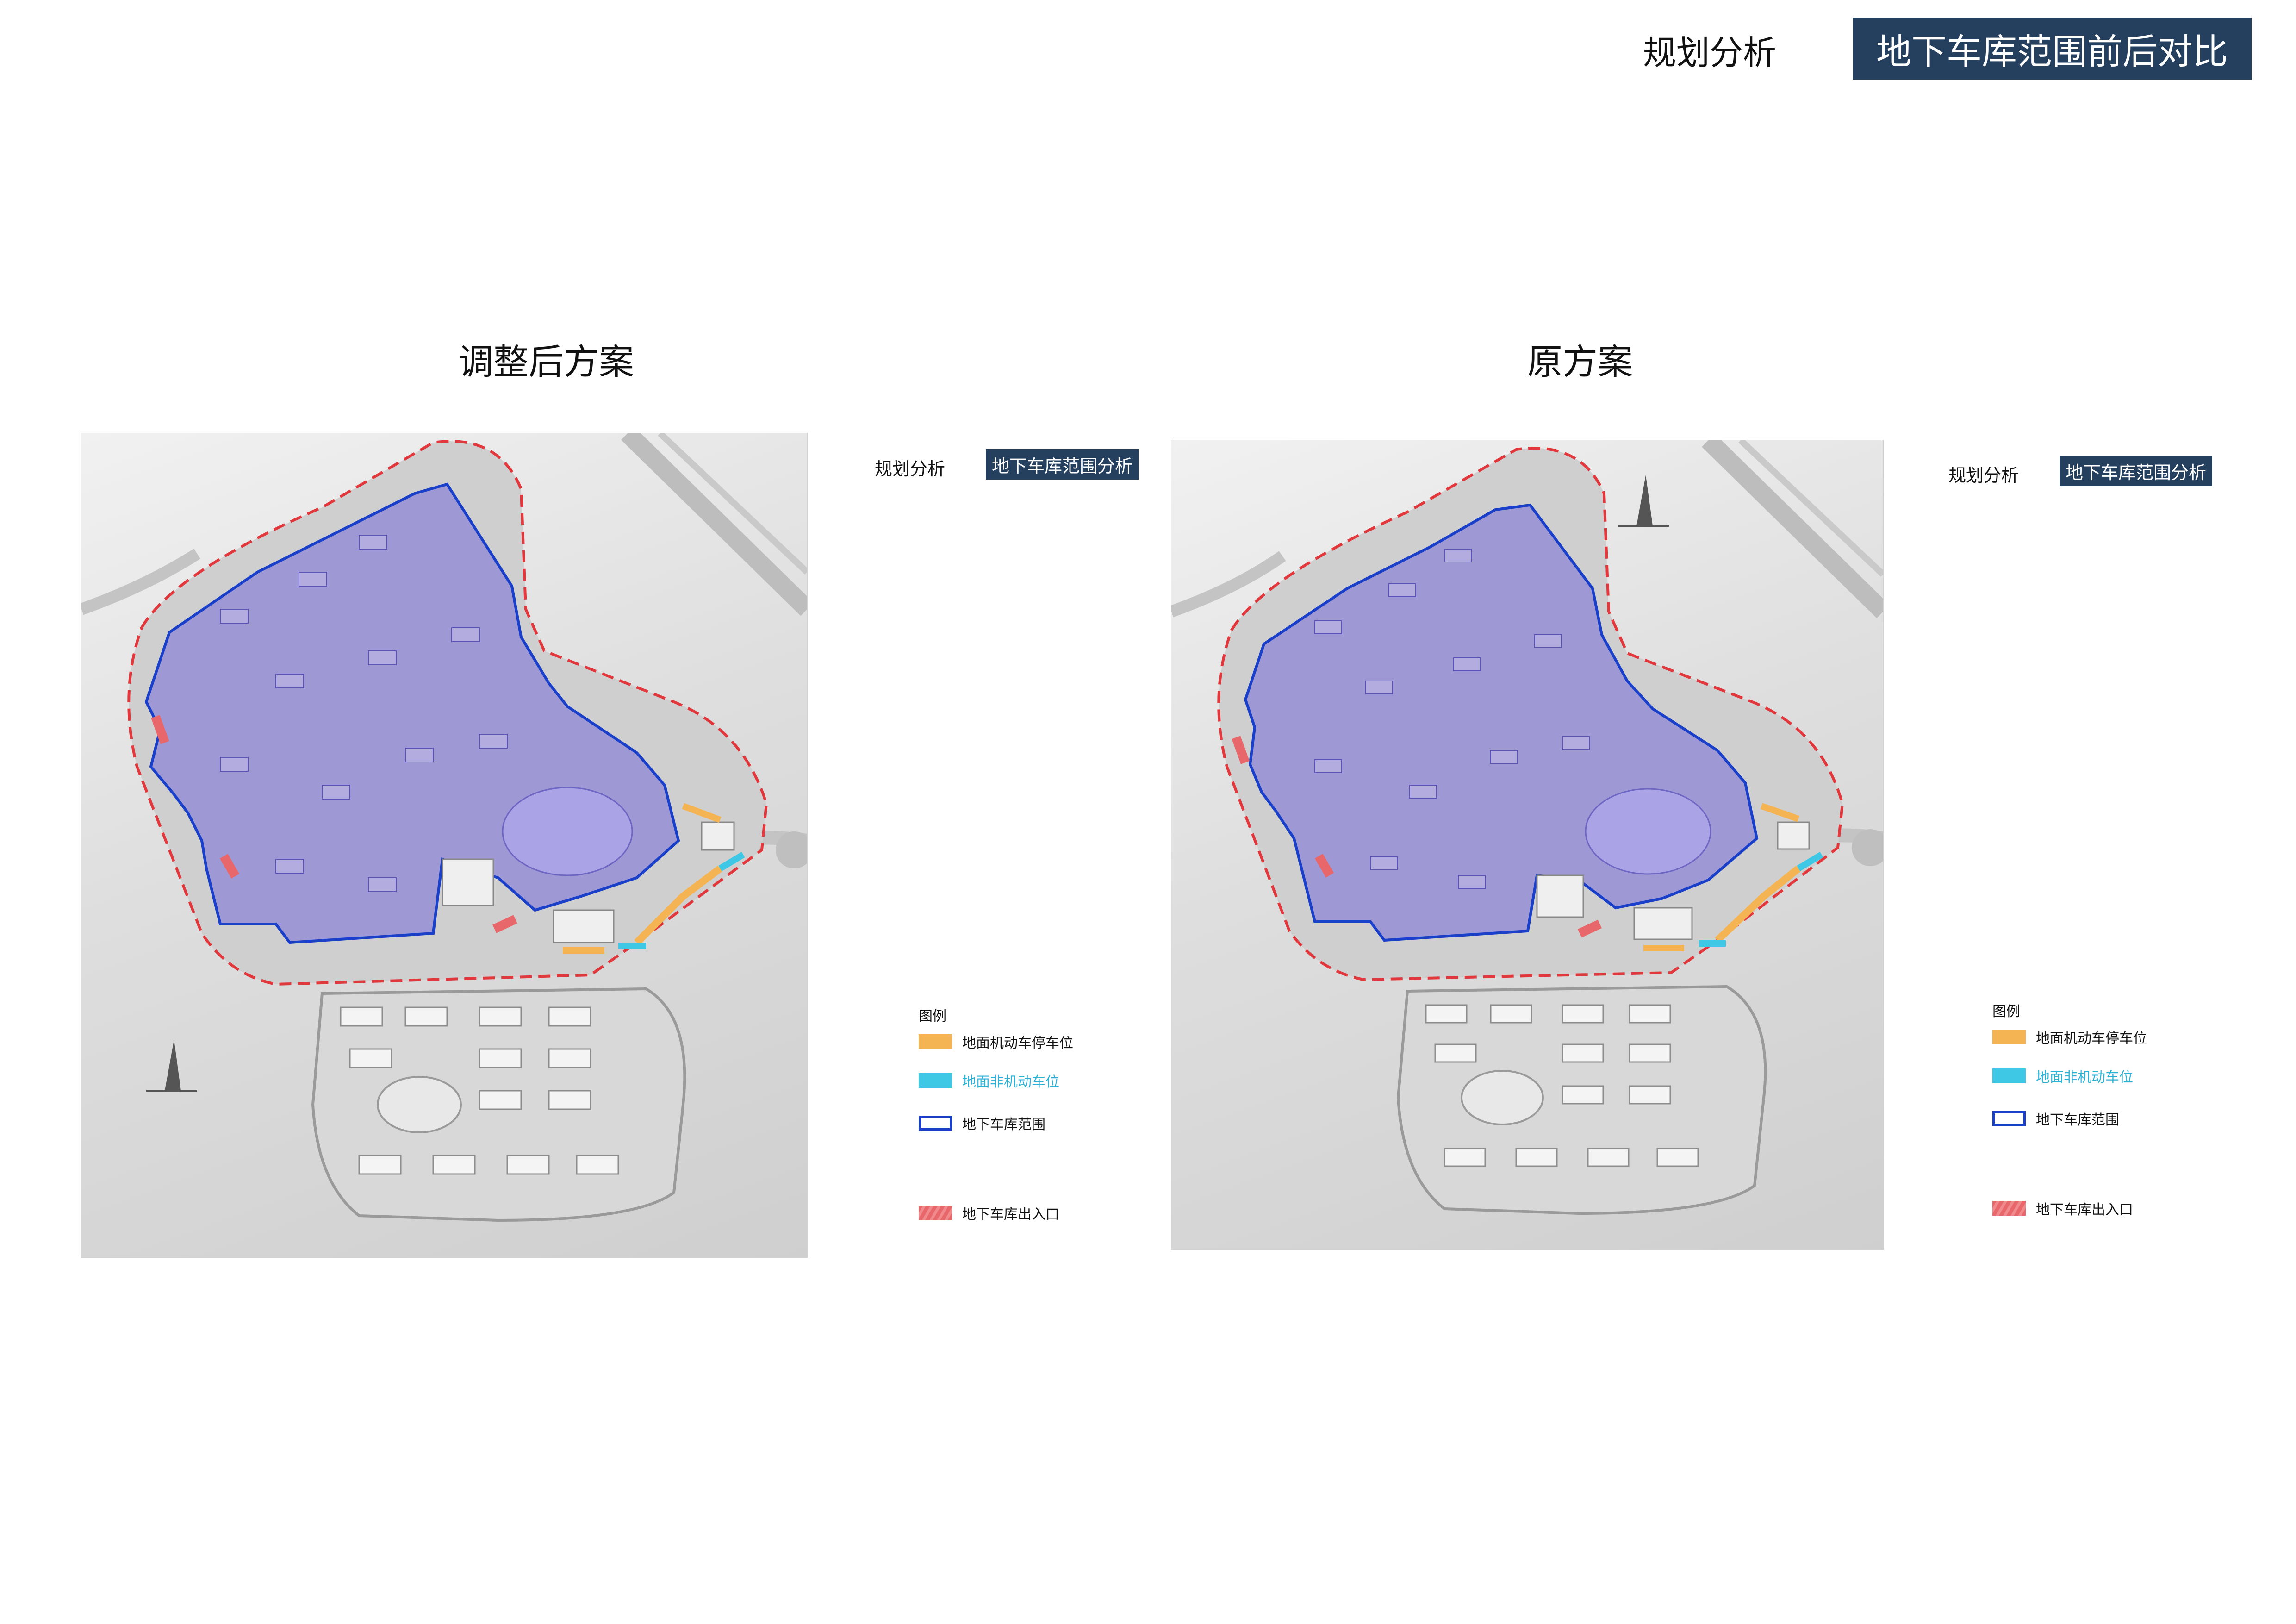  I want to click on mini-section-label-original: 规划分析, so click(1983, 475).